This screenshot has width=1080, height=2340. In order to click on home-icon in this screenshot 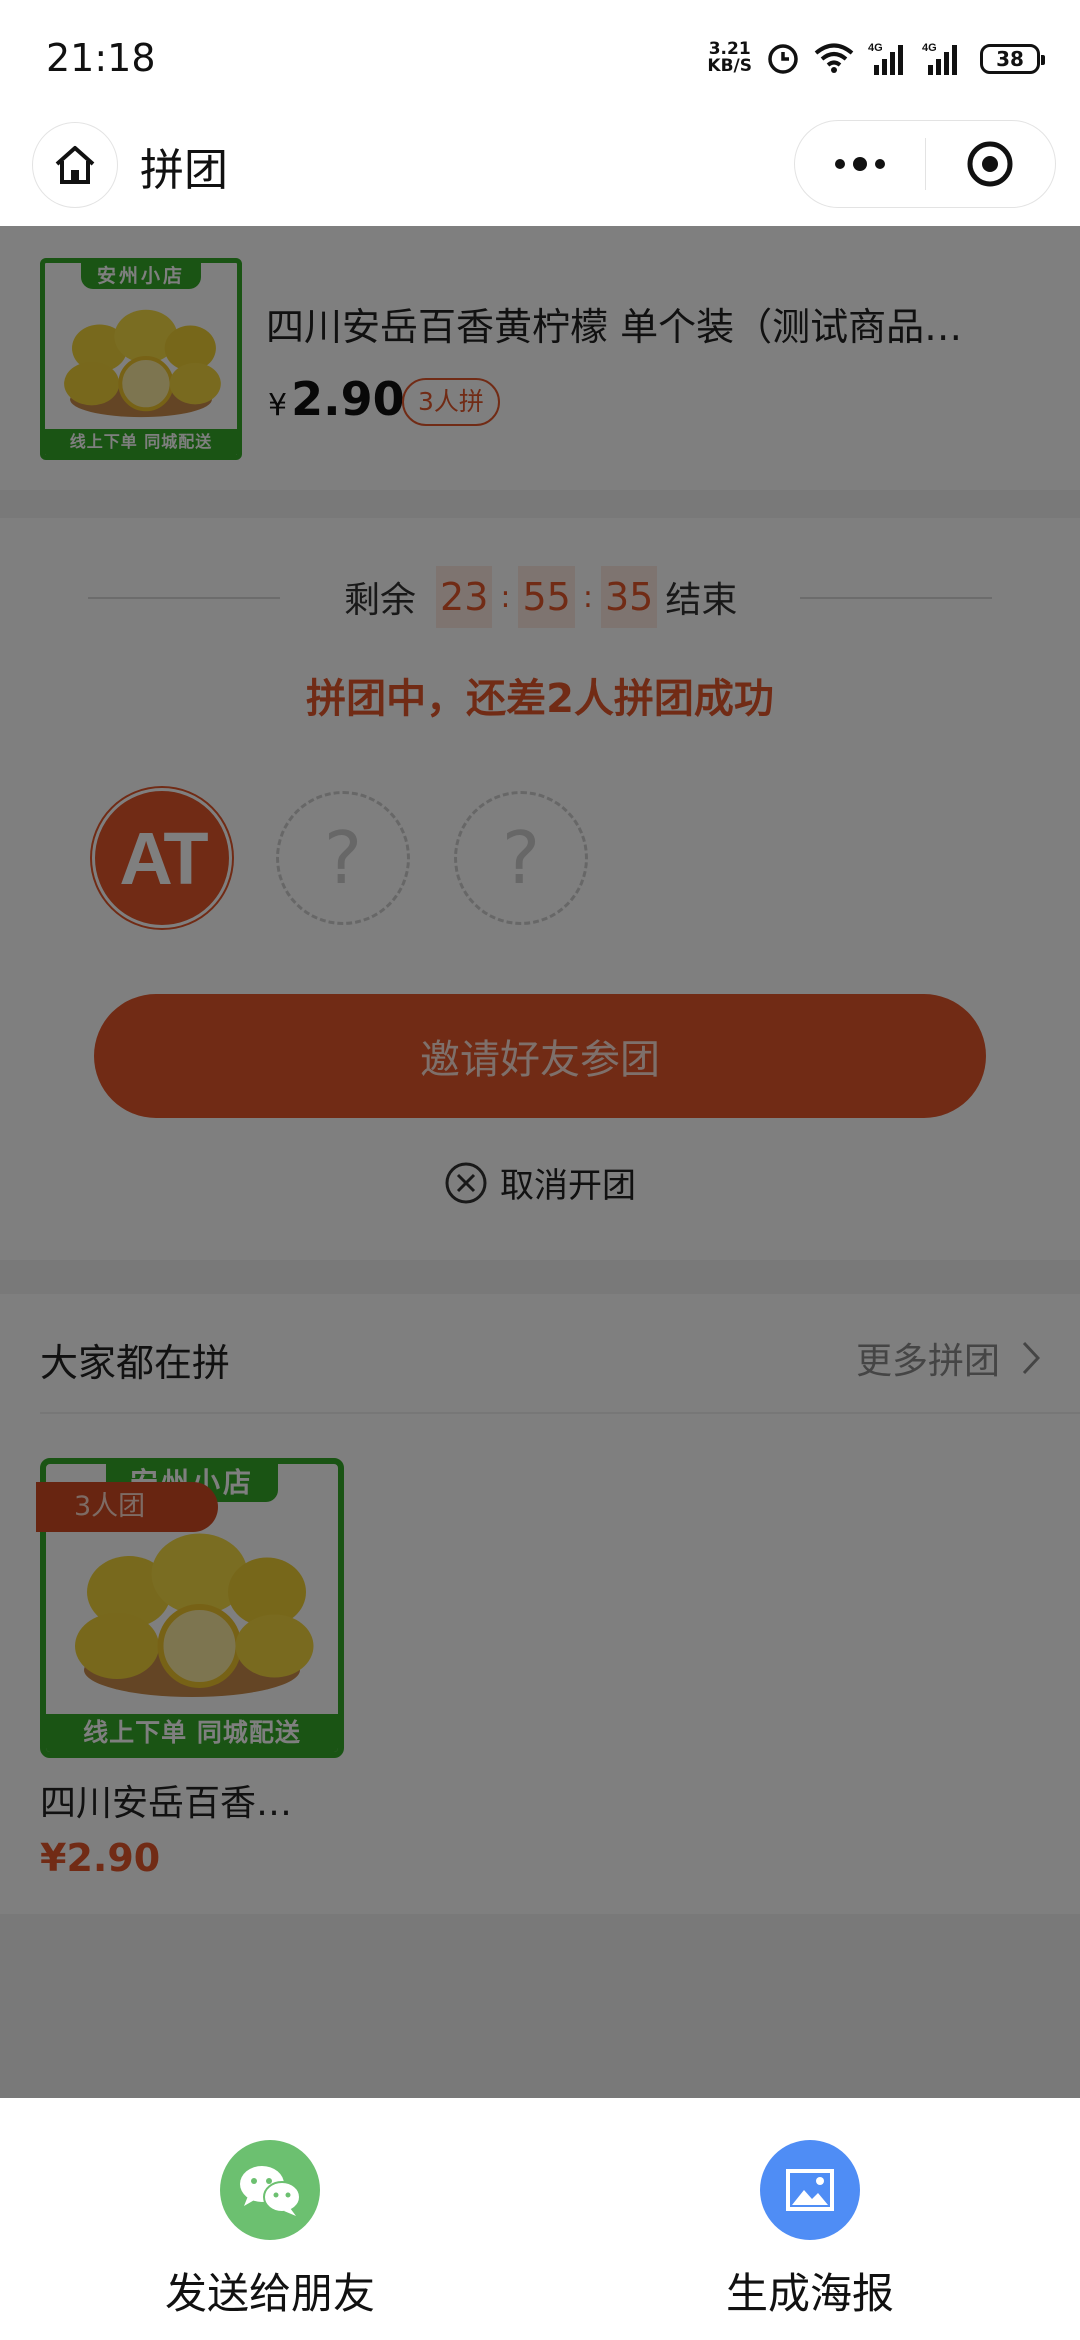, I will do `click(75, 165)`.